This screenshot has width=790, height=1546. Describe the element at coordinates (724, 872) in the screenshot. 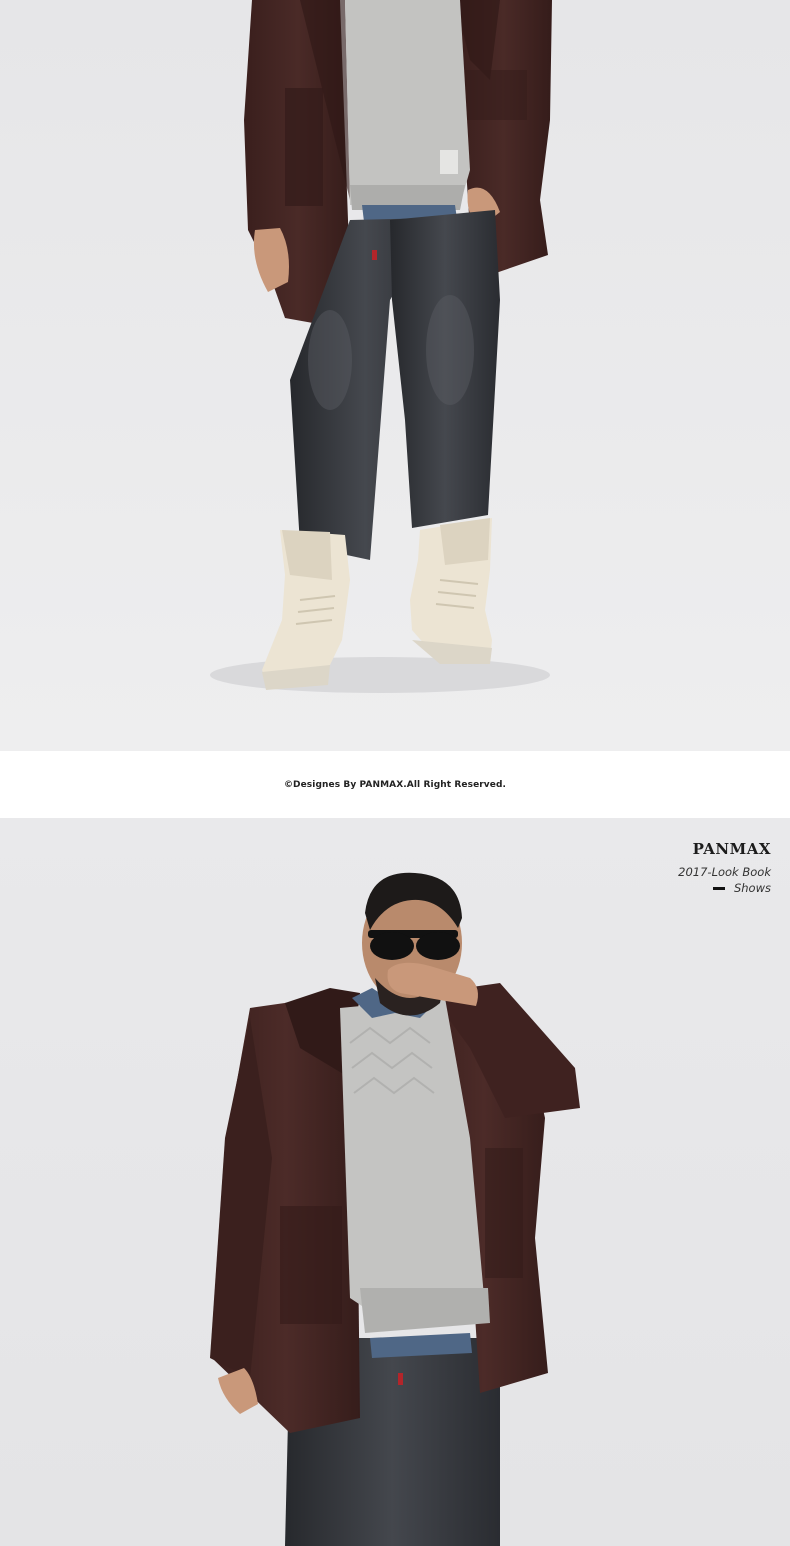

I see `lookbook-subtitle: 2017-Look Book` at that location.